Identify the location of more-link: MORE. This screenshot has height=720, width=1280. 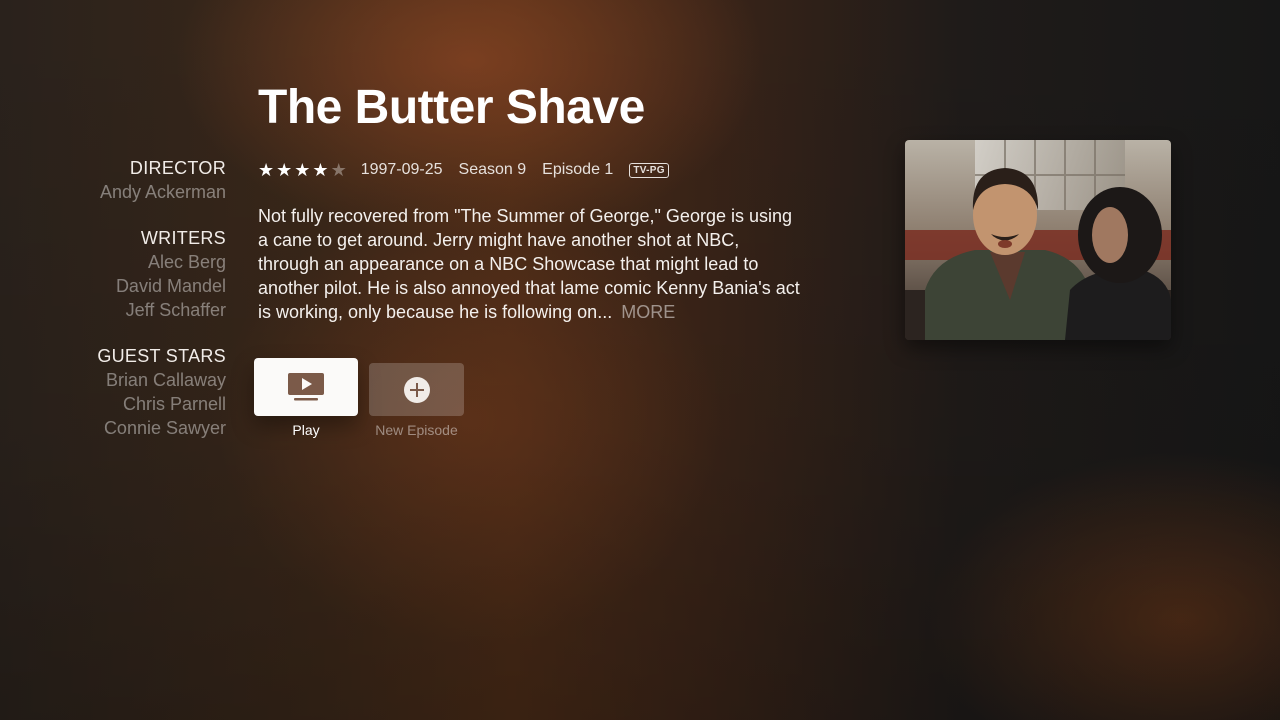
(648, 312).